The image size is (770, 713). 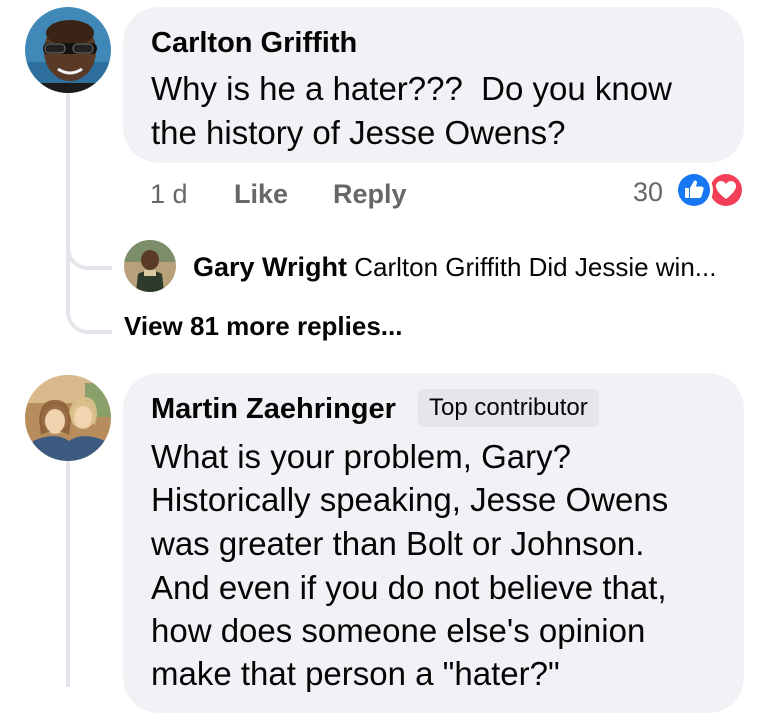 I want to click on reply-avatar, so click(x=150, y=266).